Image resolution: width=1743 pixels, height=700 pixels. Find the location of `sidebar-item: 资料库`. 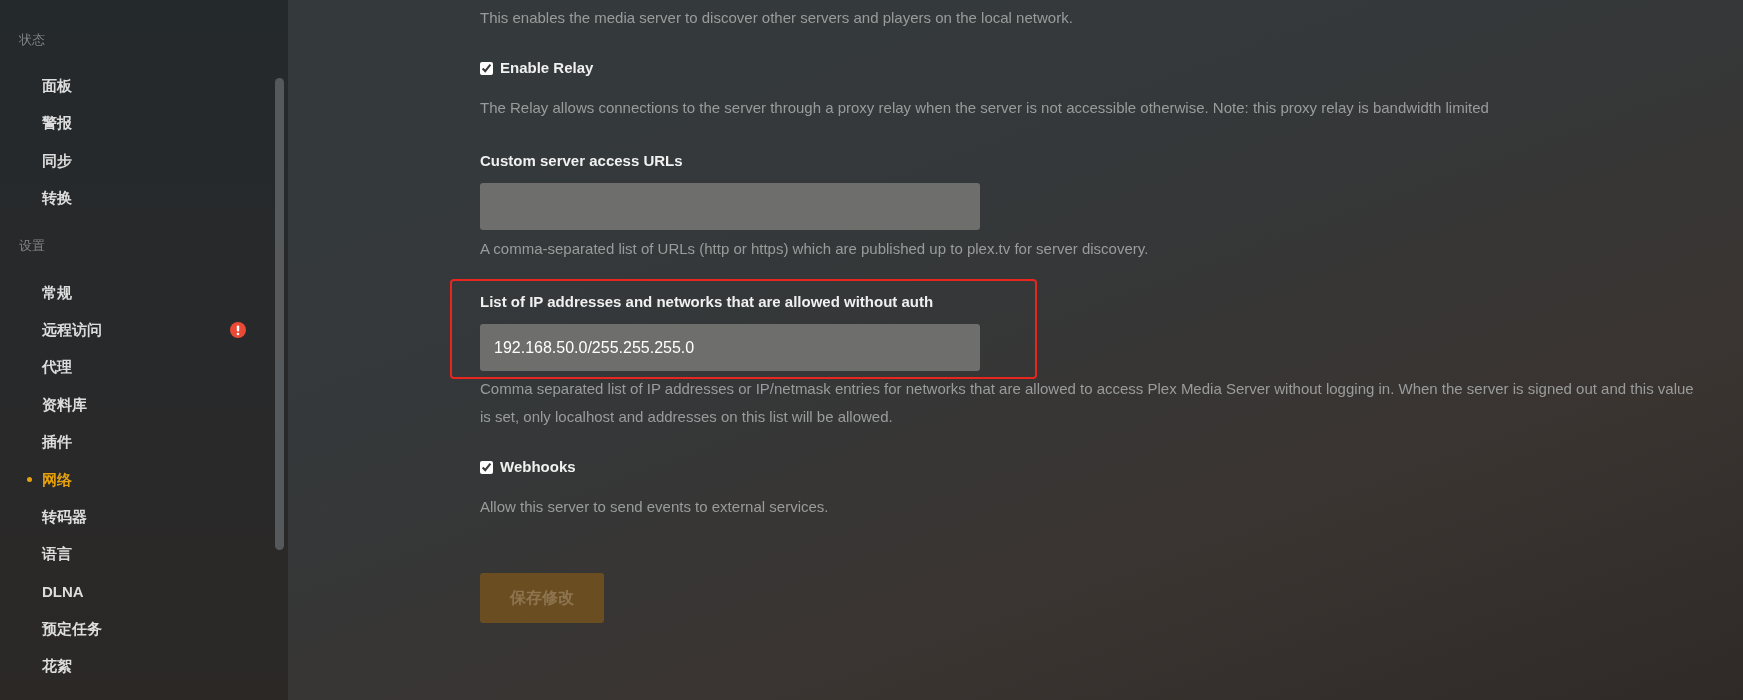

sidebar-item: 资料库 is located at coordinates (125, 404).